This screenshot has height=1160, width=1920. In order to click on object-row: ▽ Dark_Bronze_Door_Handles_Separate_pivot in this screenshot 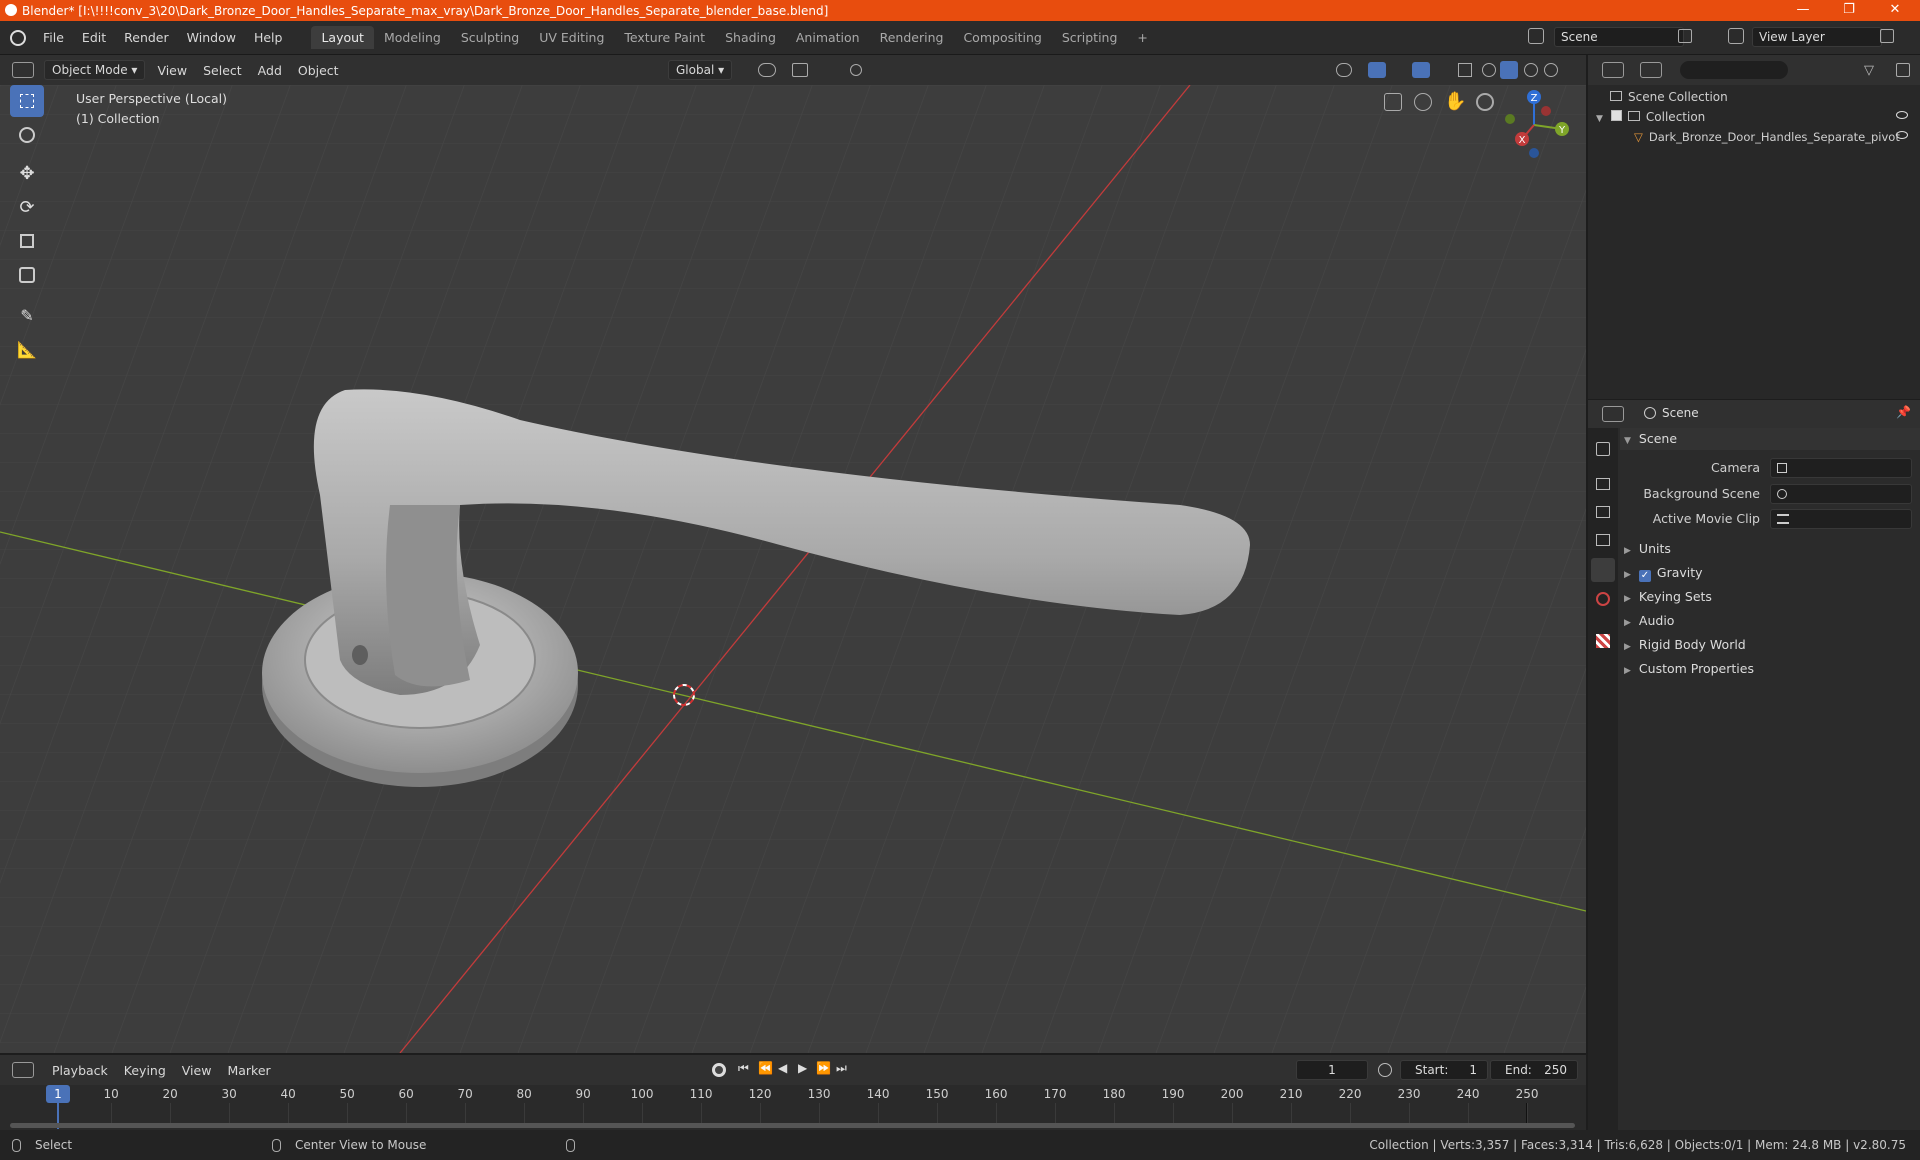, I will do `click(1767, 137)`.